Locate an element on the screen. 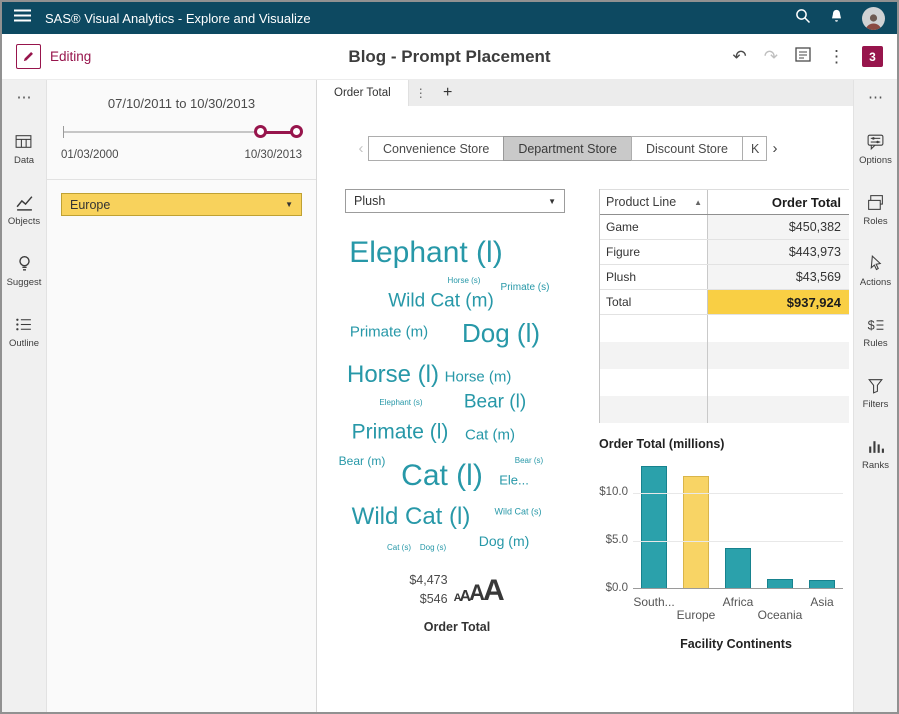 Image resolution: width=899 pixels, height=714 pixels. product-line-cell: Figure is located at coordinates (654, 252).